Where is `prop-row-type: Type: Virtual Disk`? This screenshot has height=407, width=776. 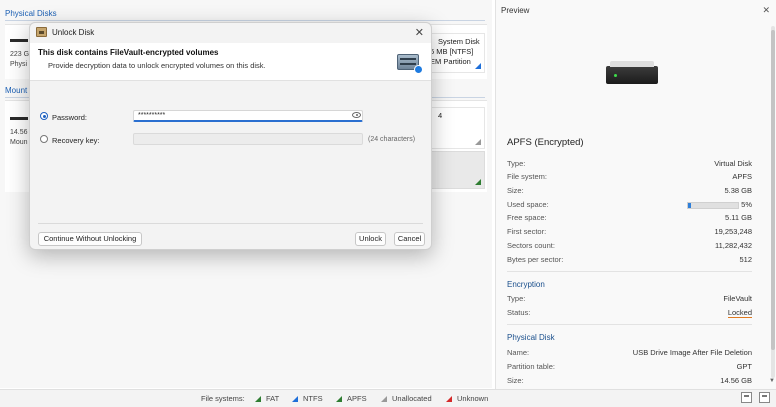 prop-row-type: Type: Virtual Disk is located at coordinates (629, 165).